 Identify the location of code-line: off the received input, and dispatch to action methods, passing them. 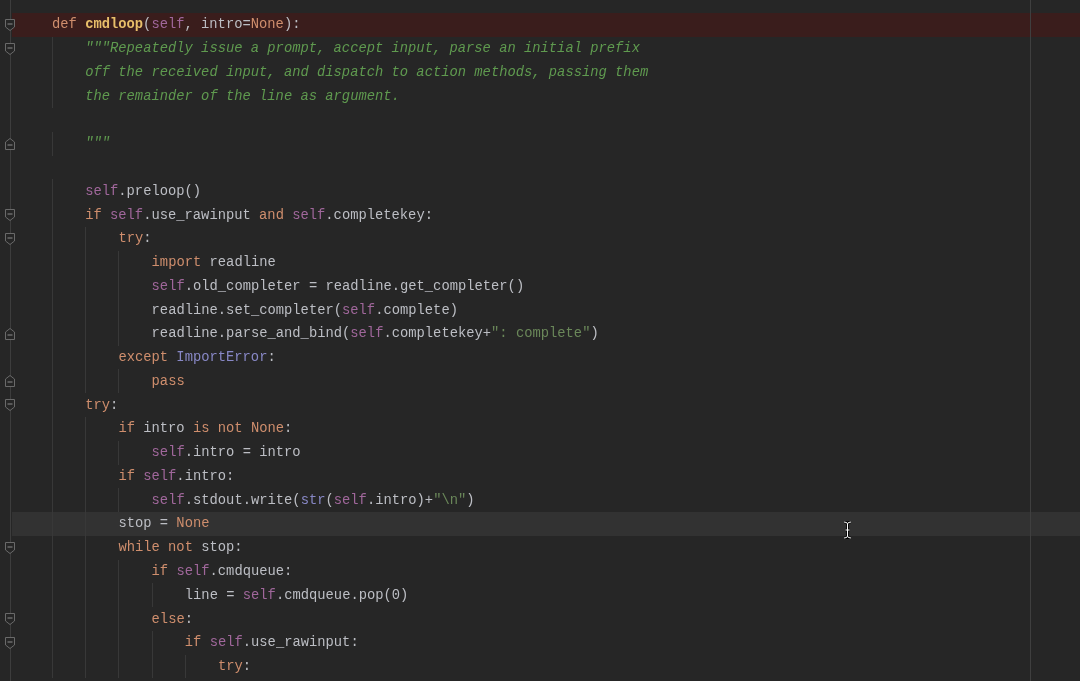
(546, 72).